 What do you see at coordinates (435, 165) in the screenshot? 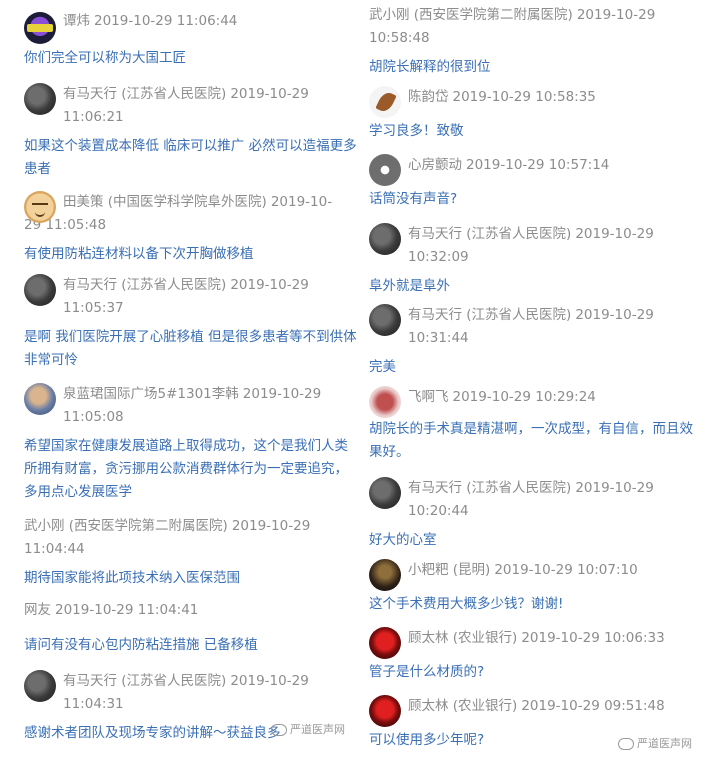
I see `commenter-name: 心房颤动` at bounding box center [435, 165].